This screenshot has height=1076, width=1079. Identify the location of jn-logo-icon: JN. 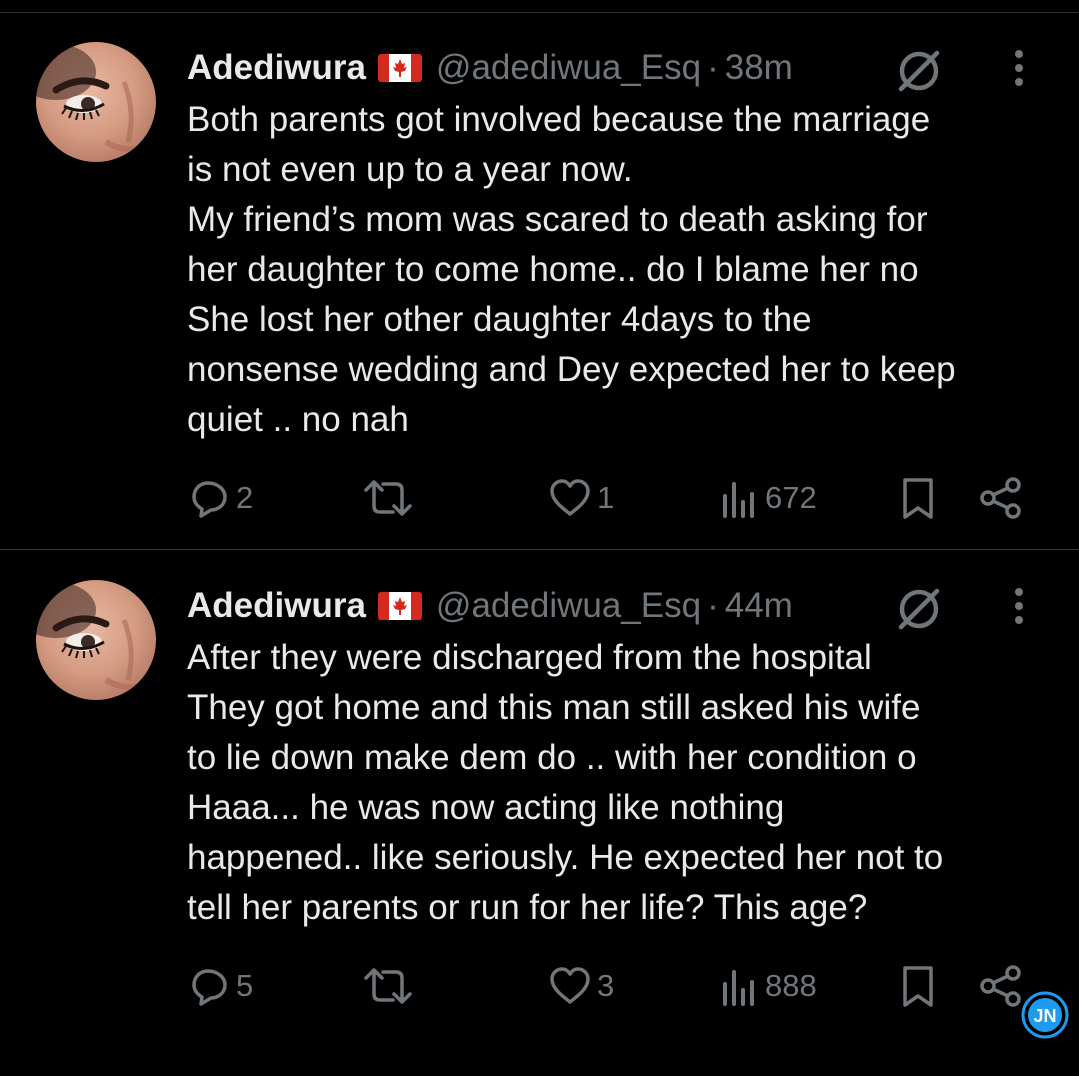
(1045, 1015).